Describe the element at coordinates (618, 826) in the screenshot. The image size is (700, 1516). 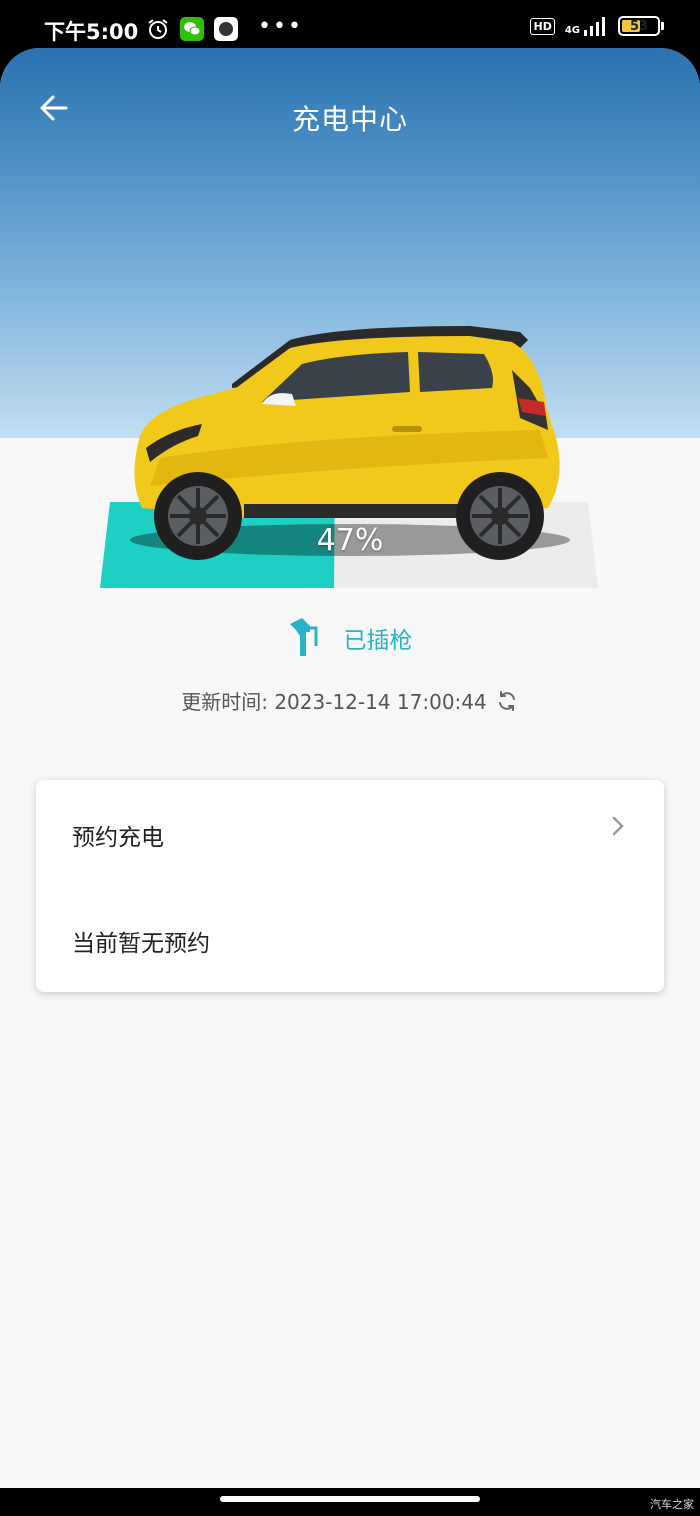
I see `chevron-right-icon` at that location.